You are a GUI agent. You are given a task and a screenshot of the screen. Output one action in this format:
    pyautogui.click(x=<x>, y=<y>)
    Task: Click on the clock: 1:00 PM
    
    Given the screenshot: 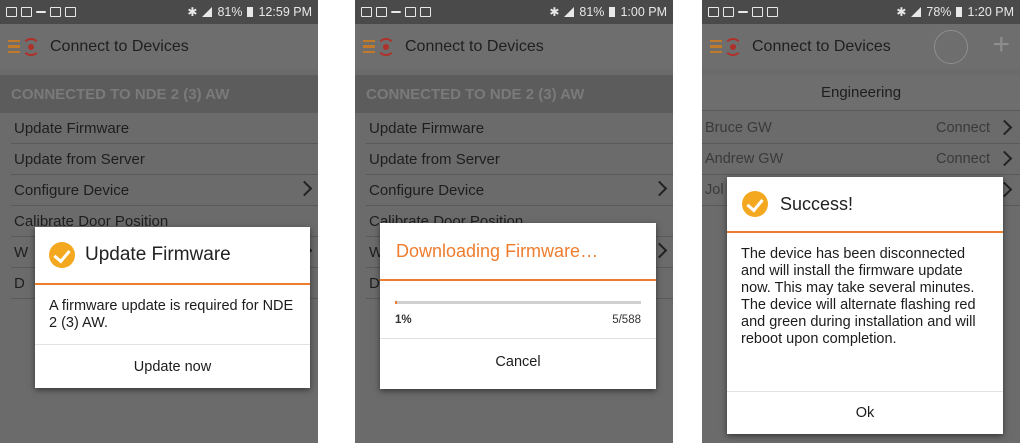 What is the action you would take?
    pyautogui.click(x=643, y=12)
    